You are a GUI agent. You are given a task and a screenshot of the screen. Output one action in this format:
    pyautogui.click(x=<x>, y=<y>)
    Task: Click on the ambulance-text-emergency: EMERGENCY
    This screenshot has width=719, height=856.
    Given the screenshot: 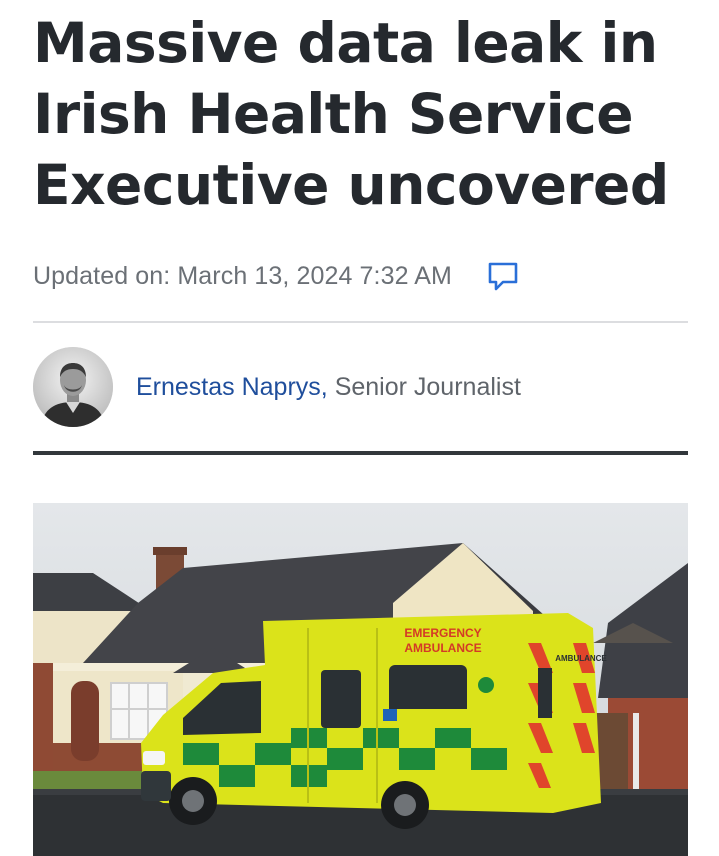 What is the action you would take?
    pyautogui.click(x=442, y=633)
    